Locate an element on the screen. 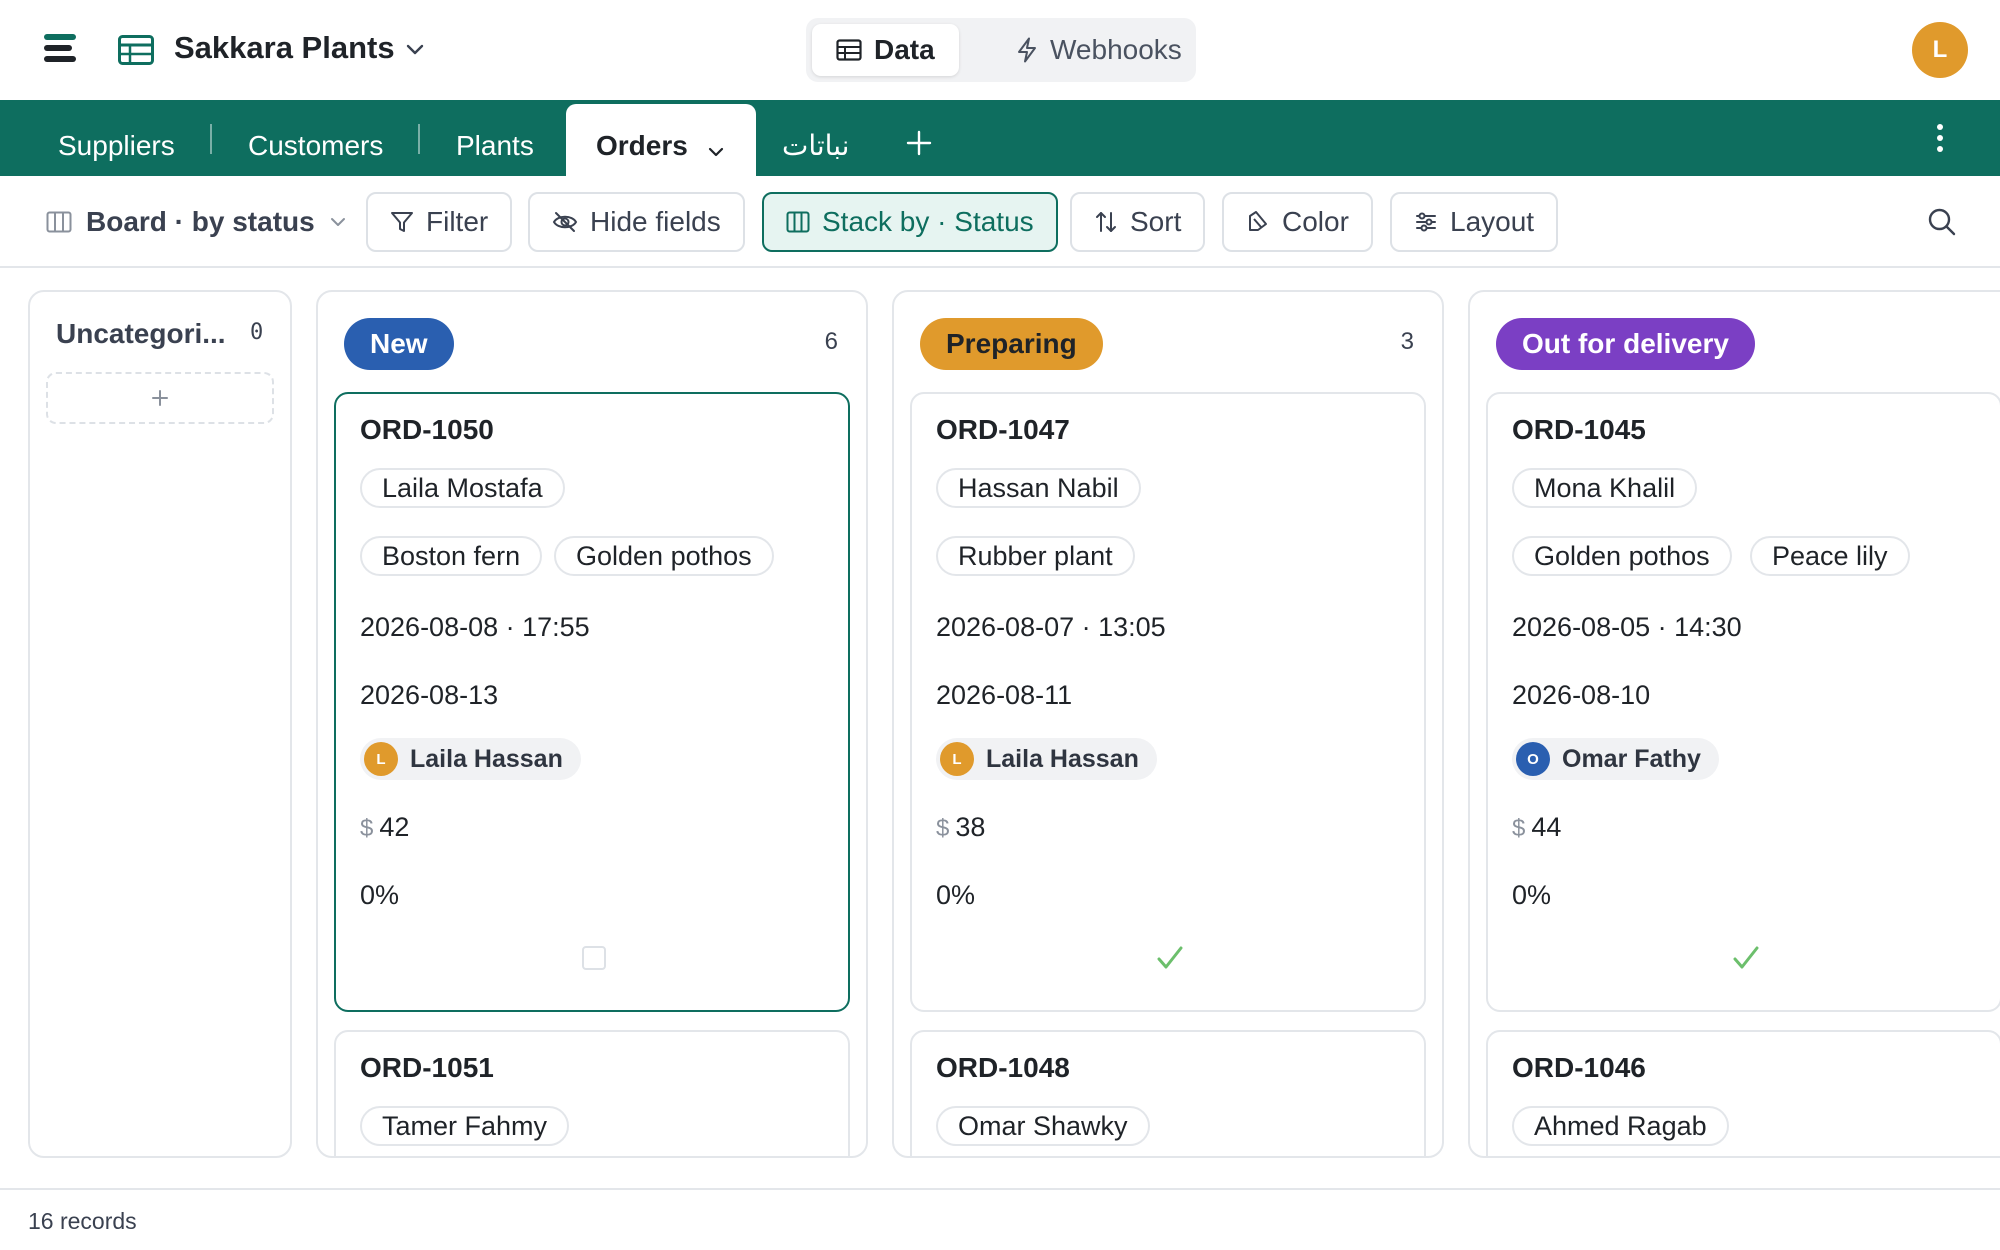  view-selector: Board · by status is located at coordinates (196, 222).